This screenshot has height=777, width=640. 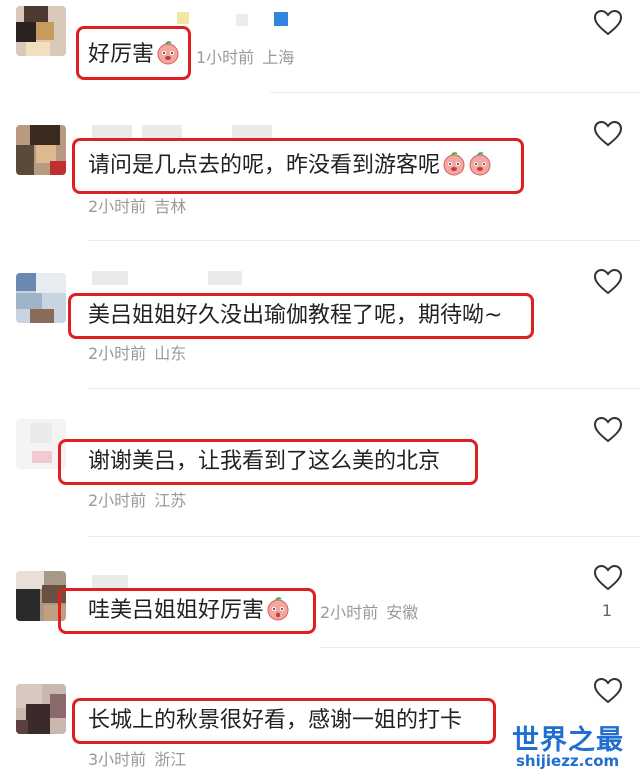 I want to click on comment-item: 好厉害 1小时前 上海, so click(x=320, y=46).